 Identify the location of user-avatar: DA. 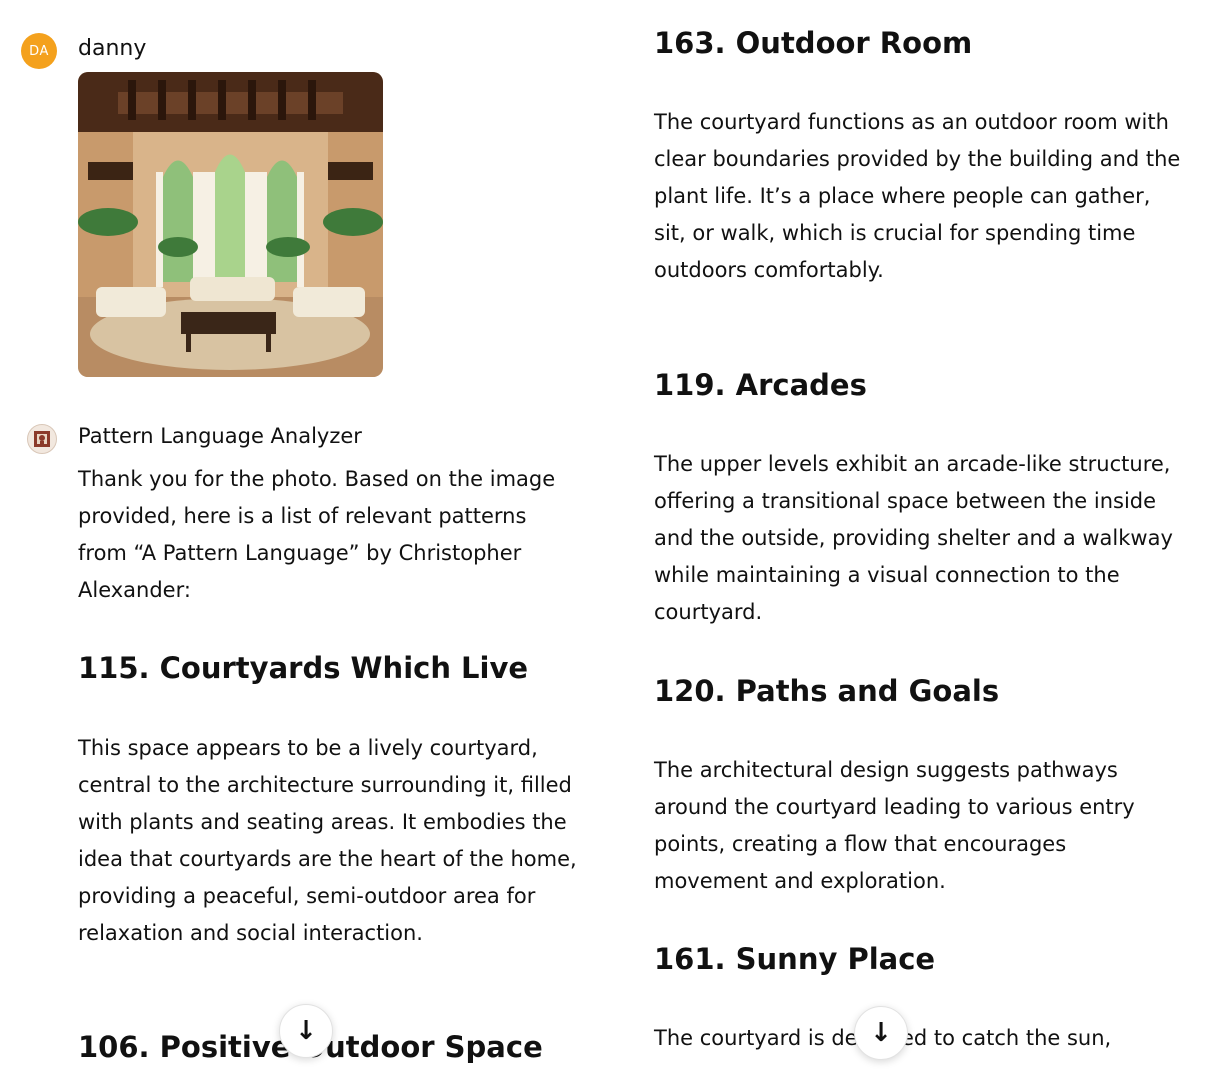
(39, 51).